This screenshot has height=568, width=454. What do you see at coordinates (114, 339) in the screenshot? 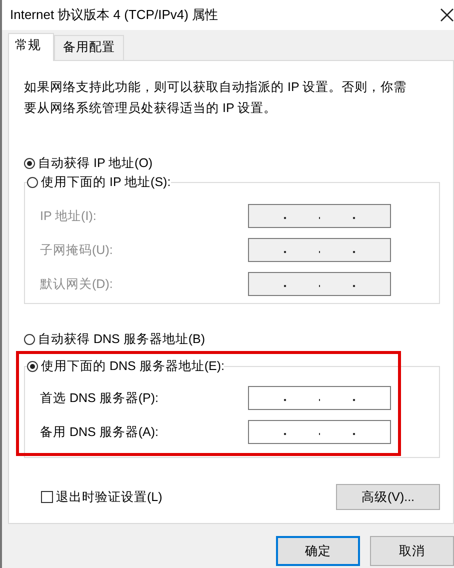
I see `radio-option: 自动获得 DNS 服务器地址(B)` at bounding box center [114, 339].